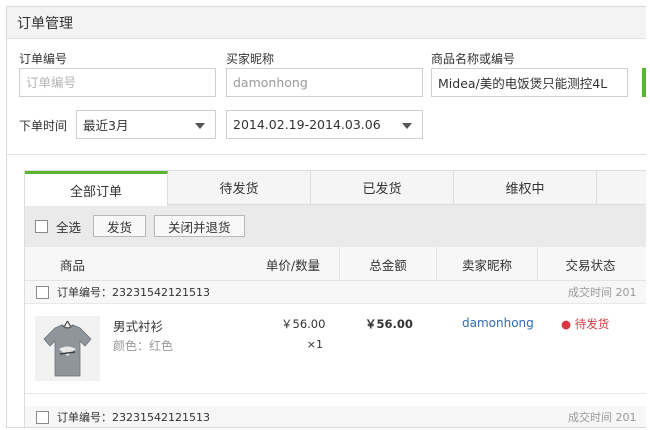 This screenshot has height=430, width=650. I want to click on order-no-label: 订单编号, so click(43, 59).